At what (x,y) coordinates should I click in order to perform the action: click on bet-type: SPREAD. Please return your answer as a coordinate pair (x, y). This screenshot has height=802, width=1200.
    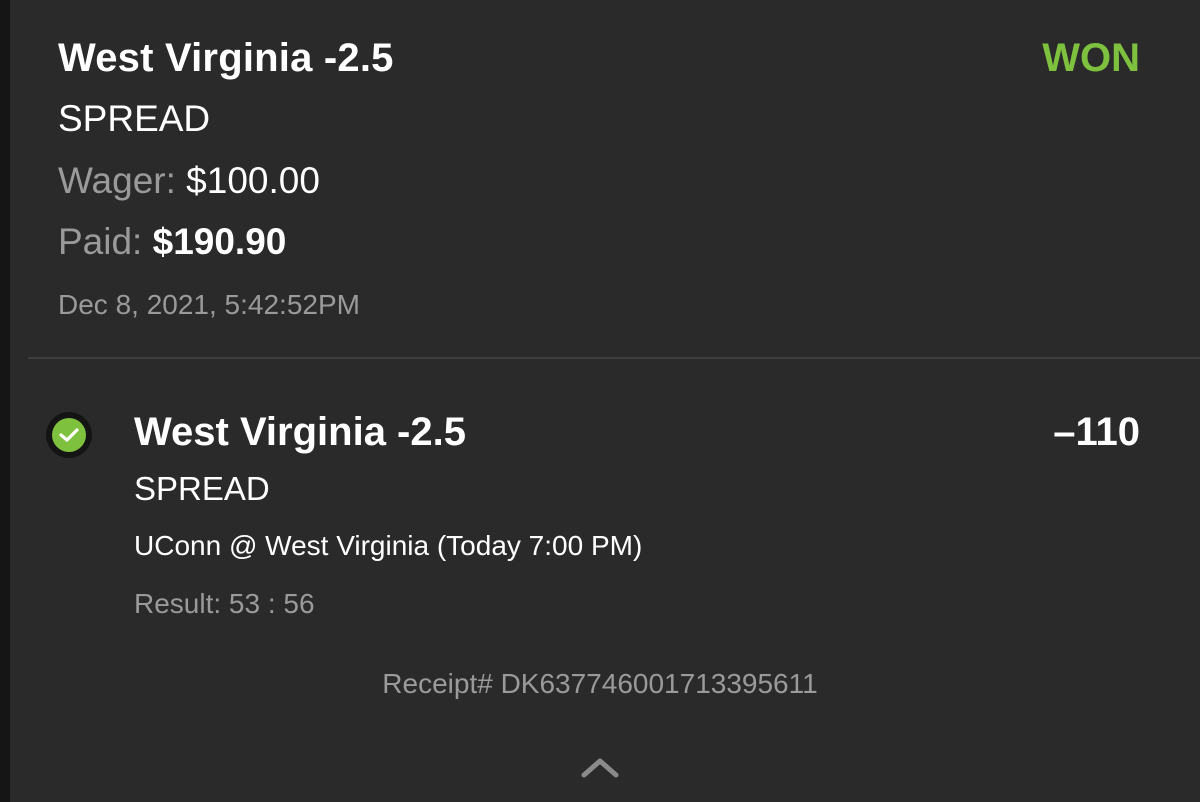
    Looking at the image, I should click on (134, 118).